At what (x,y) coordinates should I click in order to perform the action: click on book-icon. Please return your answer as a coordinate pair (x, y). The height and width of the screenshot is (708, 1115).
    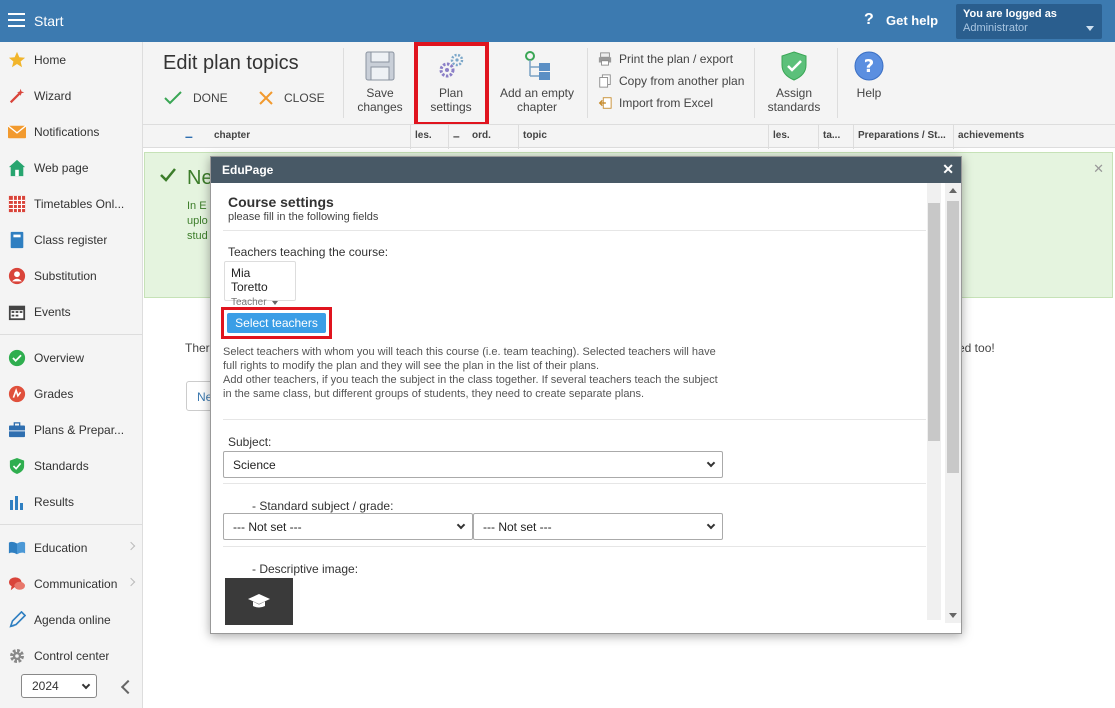
    Looking at the image, I should click on (17, 240).